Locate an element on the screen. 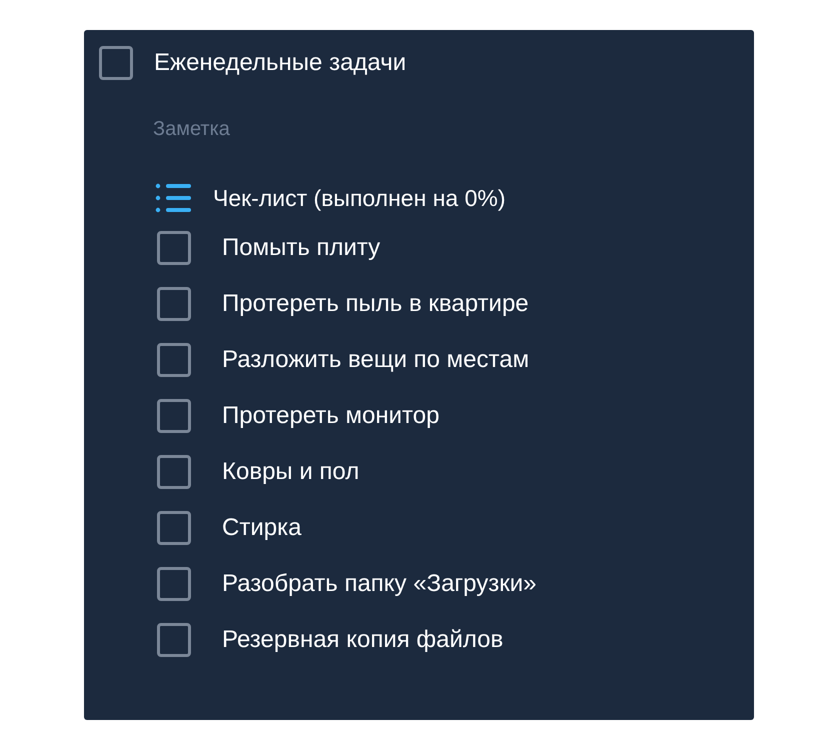 Image resolution: width=837 pixels, height=751 pixels. item-label: Протереть пыль в квартире is located at coordinates (375, 304).